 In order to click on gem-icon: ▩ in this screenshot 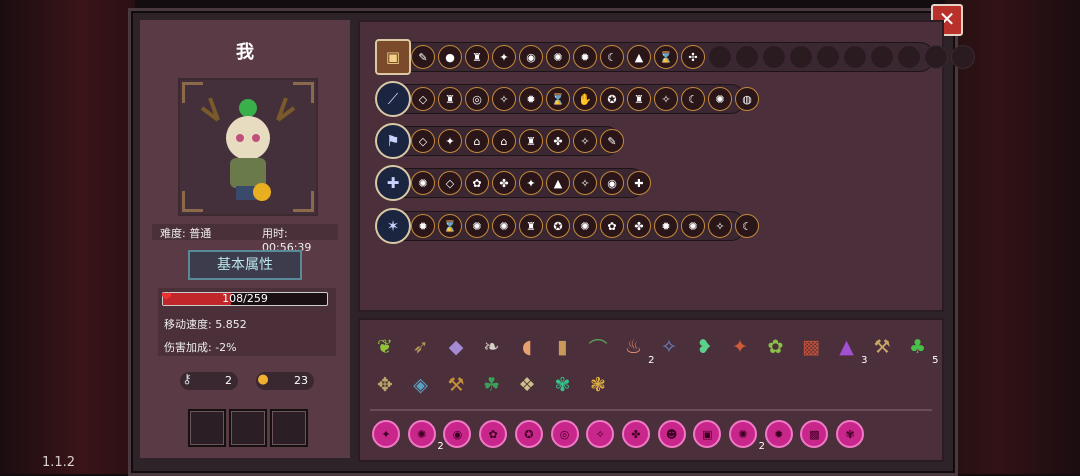, I will do `click(814, 434)`.